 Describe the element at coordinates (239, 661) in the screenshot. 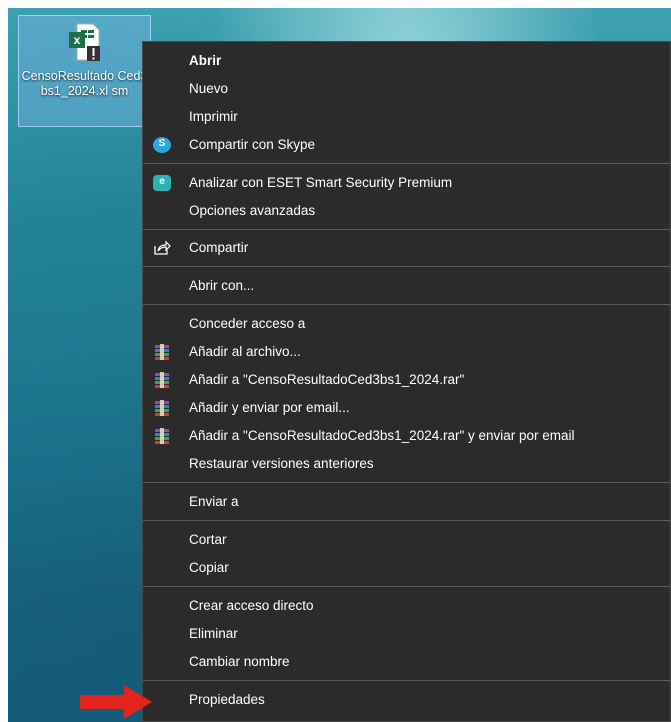

I see `menu-item-label: Cambiar nombre` at that location.